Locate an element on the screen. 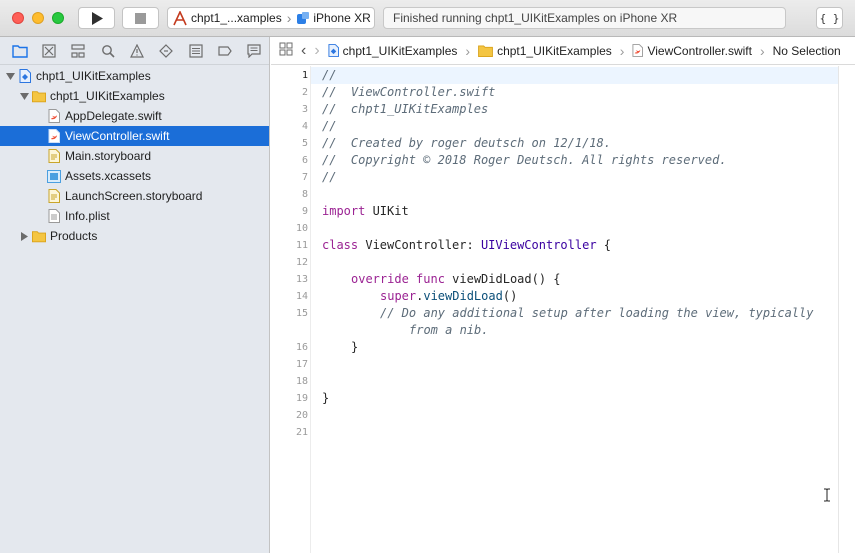  minimize-window-button is located at coordinates (38, 18).